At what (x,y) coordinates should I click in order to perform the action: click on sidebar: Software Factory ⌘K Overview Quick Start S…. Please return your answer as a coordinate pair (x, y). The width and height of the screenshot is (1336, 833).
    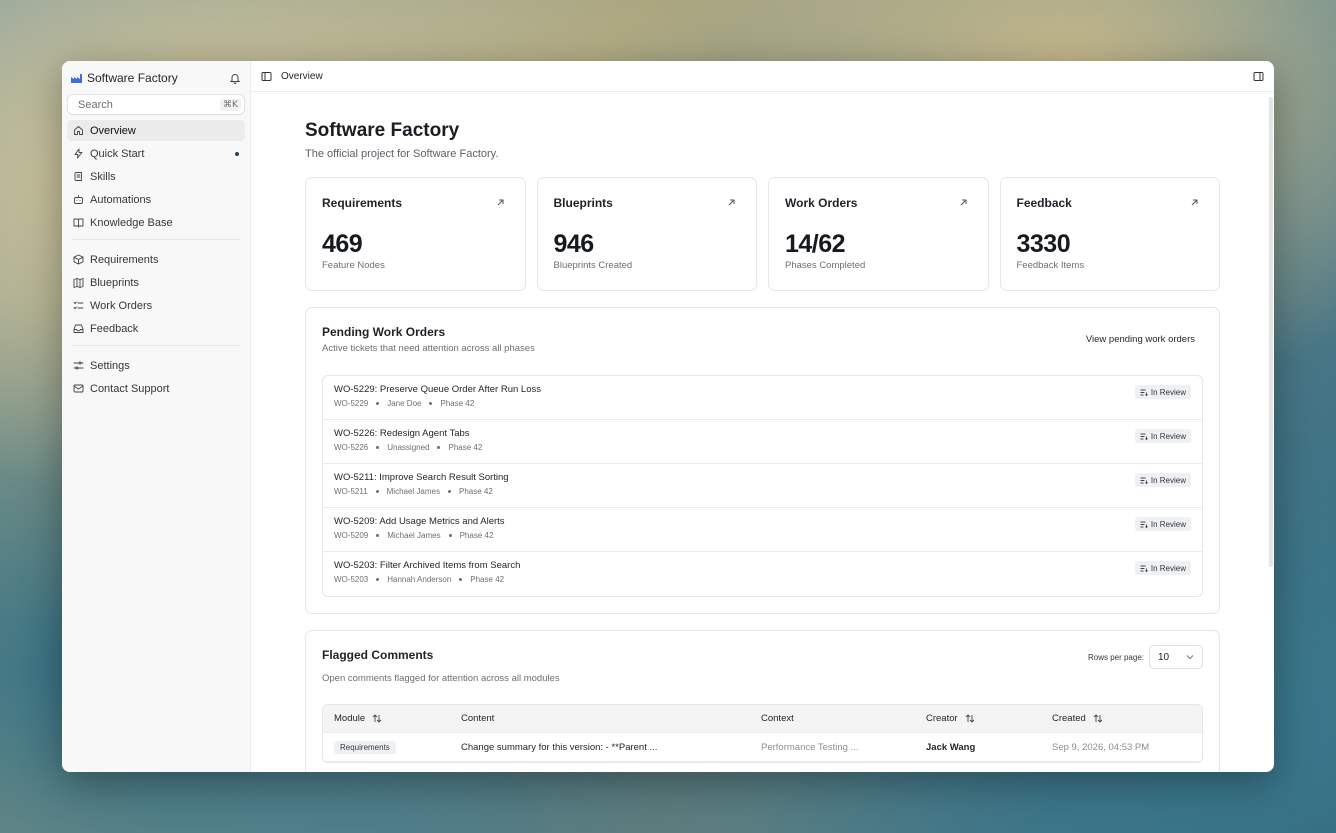
    Looking at the image, I should click on (156, 416).